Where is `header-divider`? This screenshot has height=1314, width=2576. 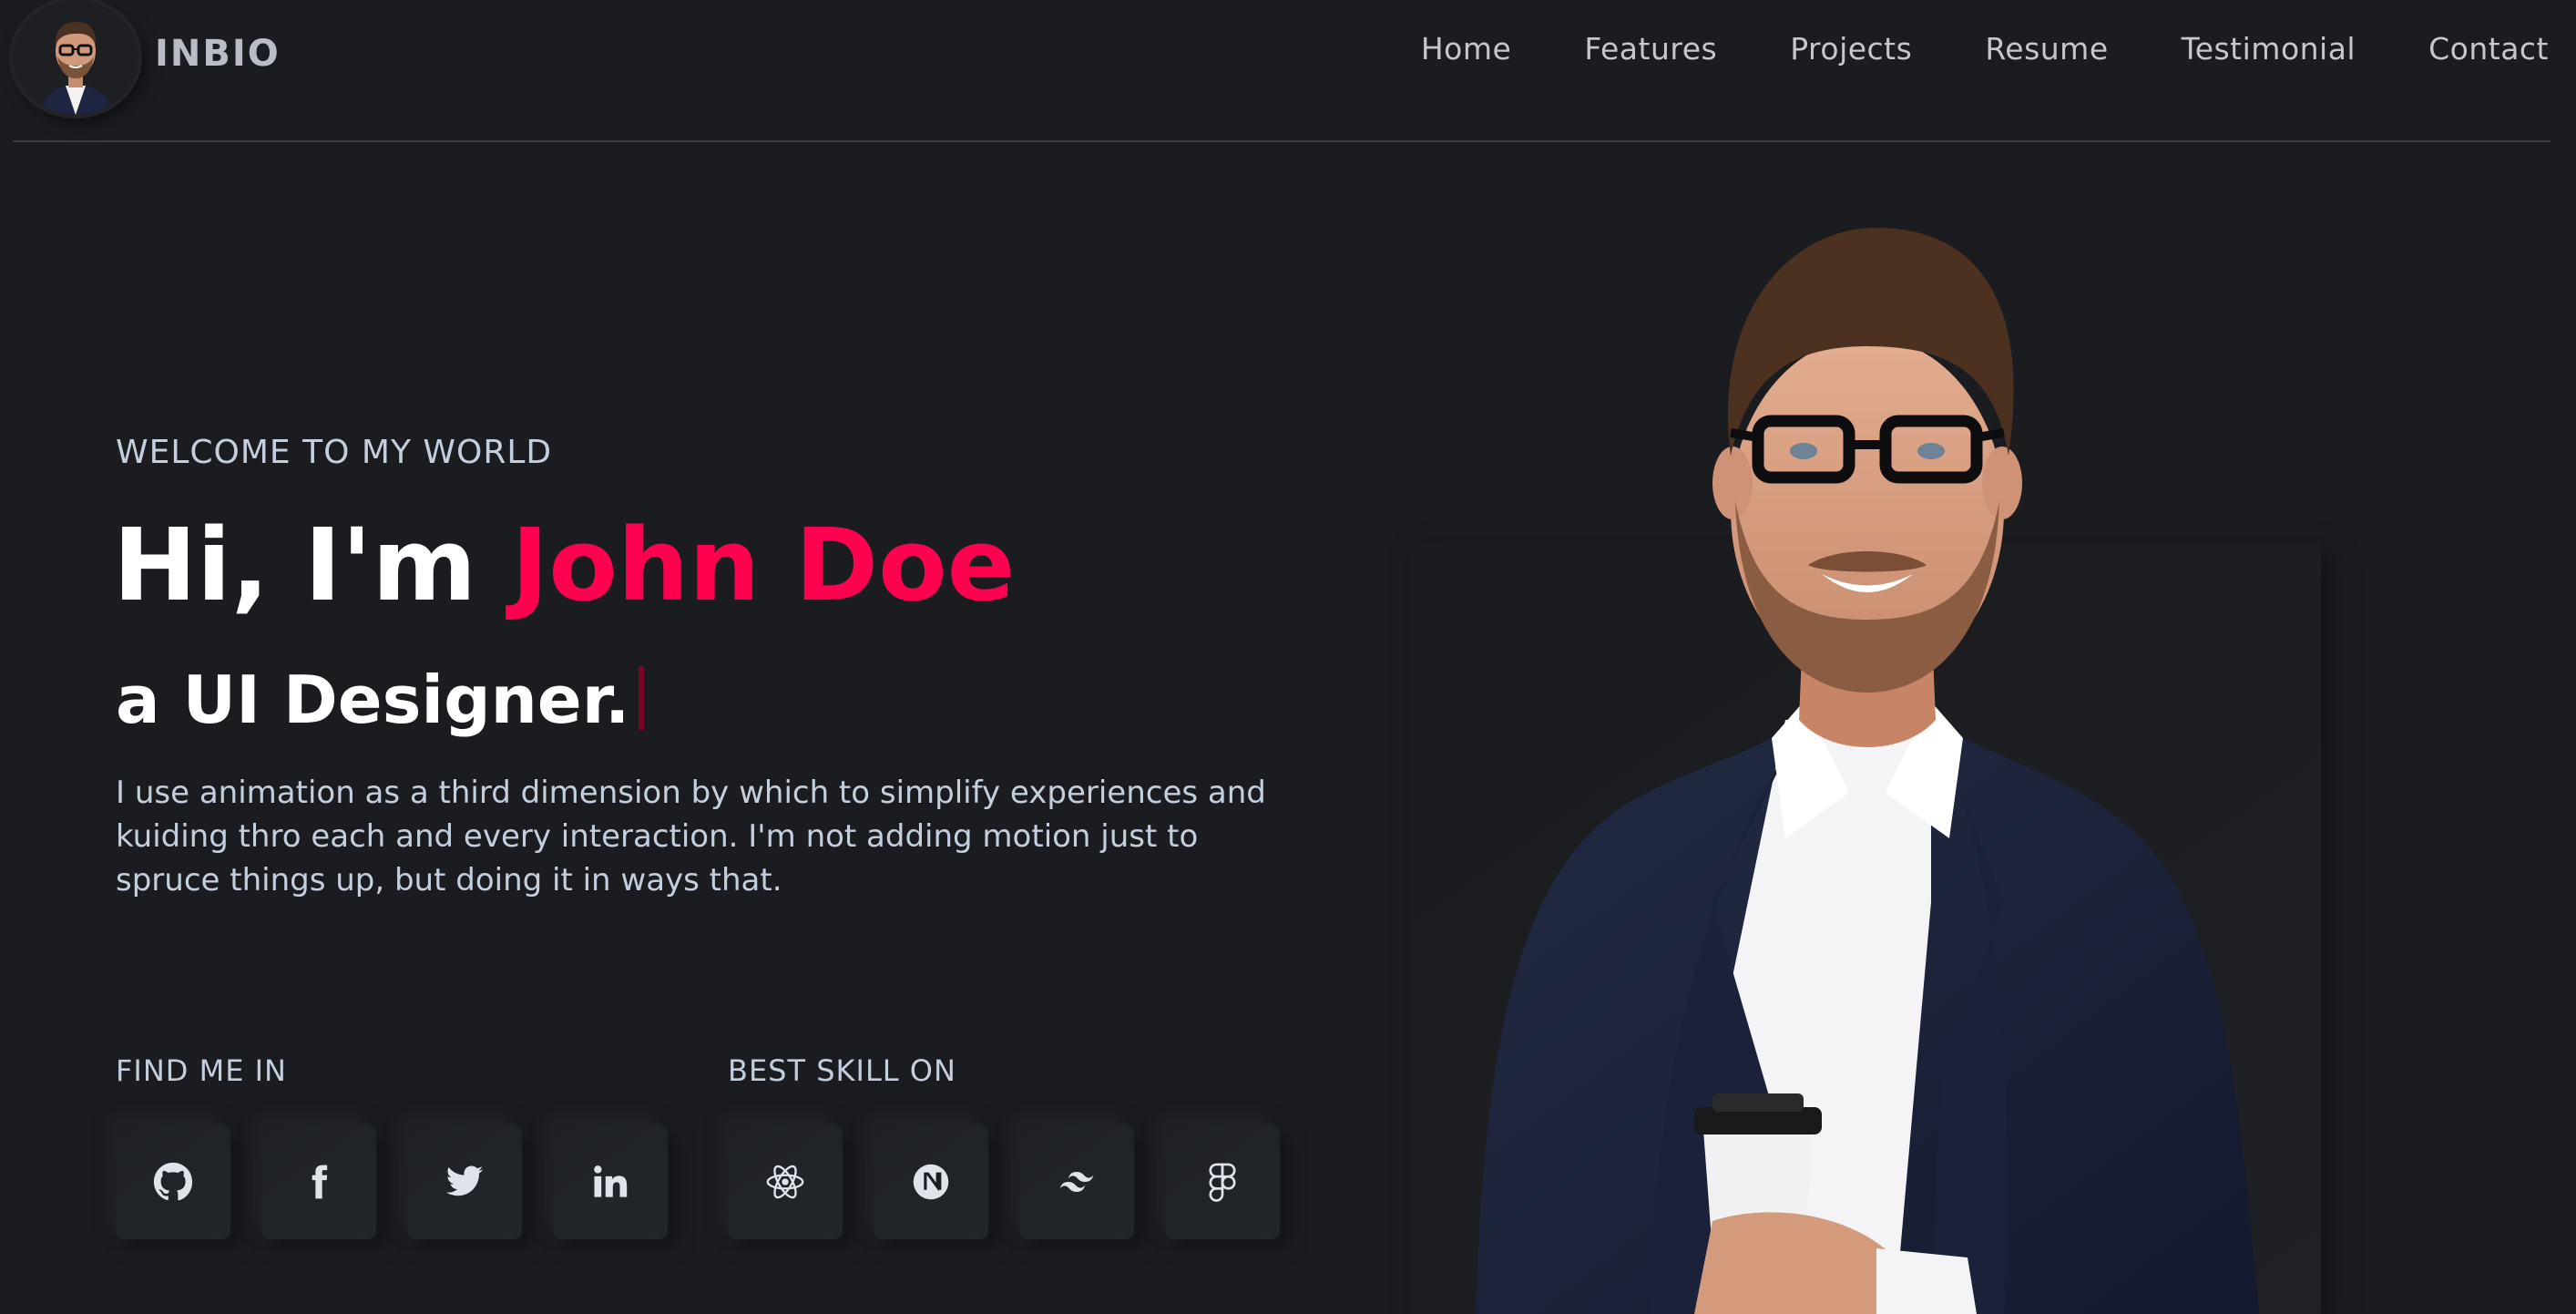
header-divider is located at coordinates (1281, 141).